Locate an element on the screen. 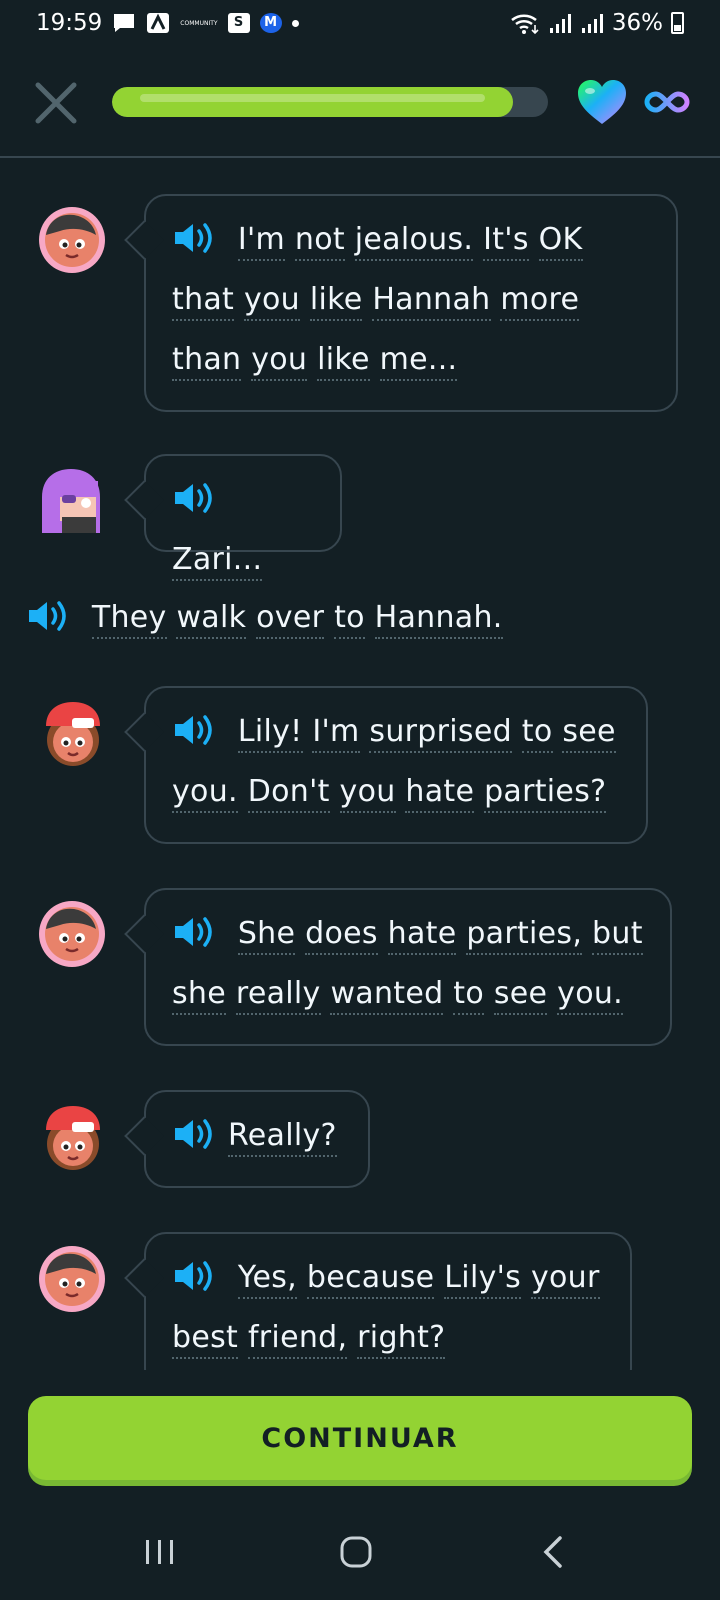 The image size is (720, 1600). word: parties, is located at coordinates (524, 935).